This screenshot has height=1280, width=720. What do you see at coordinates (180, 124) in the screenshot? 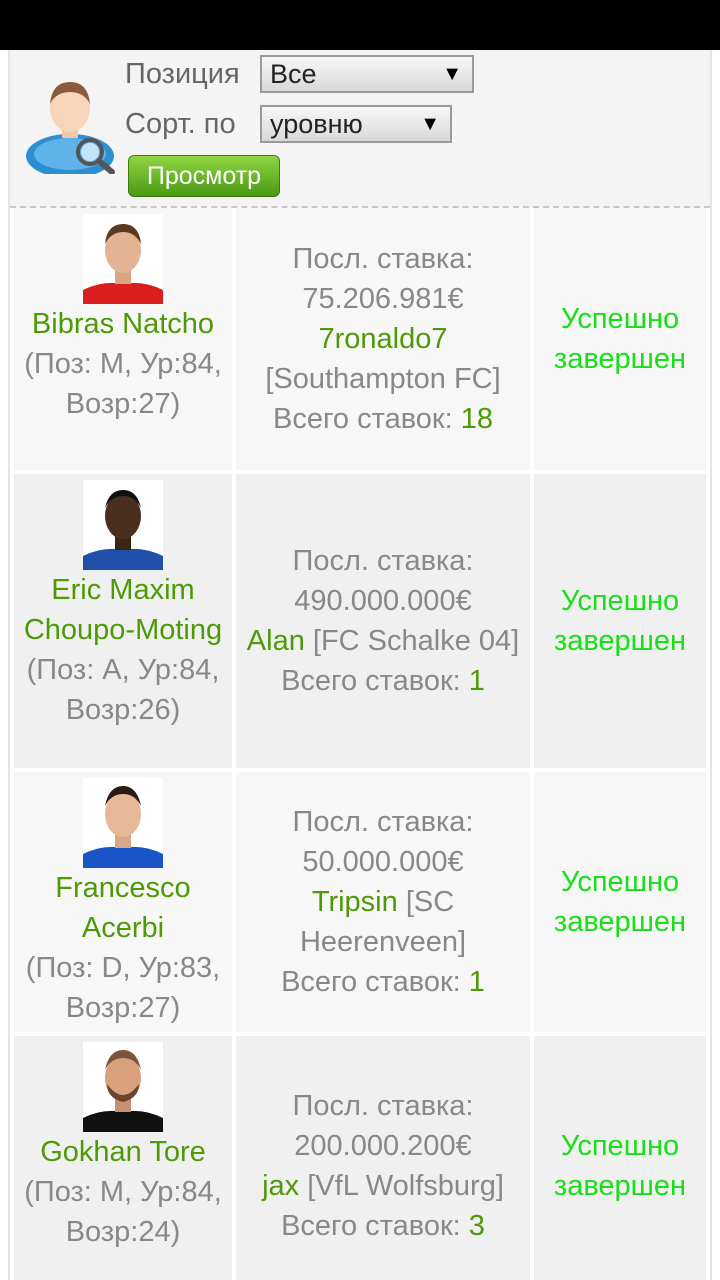
I see `sort-label: Сорт. по` at bounding box center [180, 124].